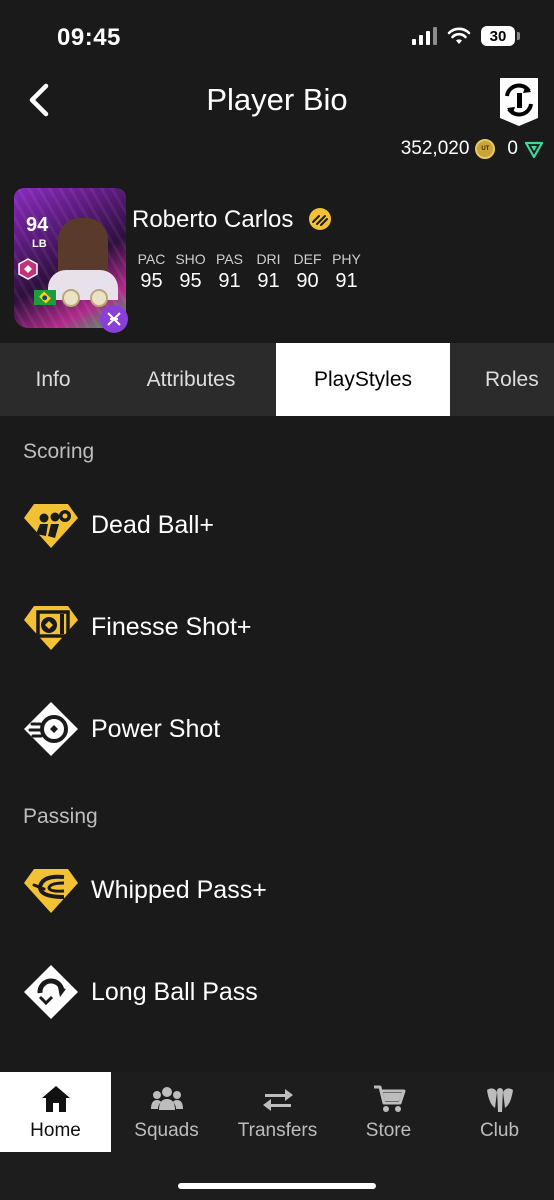  I want to click on nav-label: Store, so click(388, 1130).